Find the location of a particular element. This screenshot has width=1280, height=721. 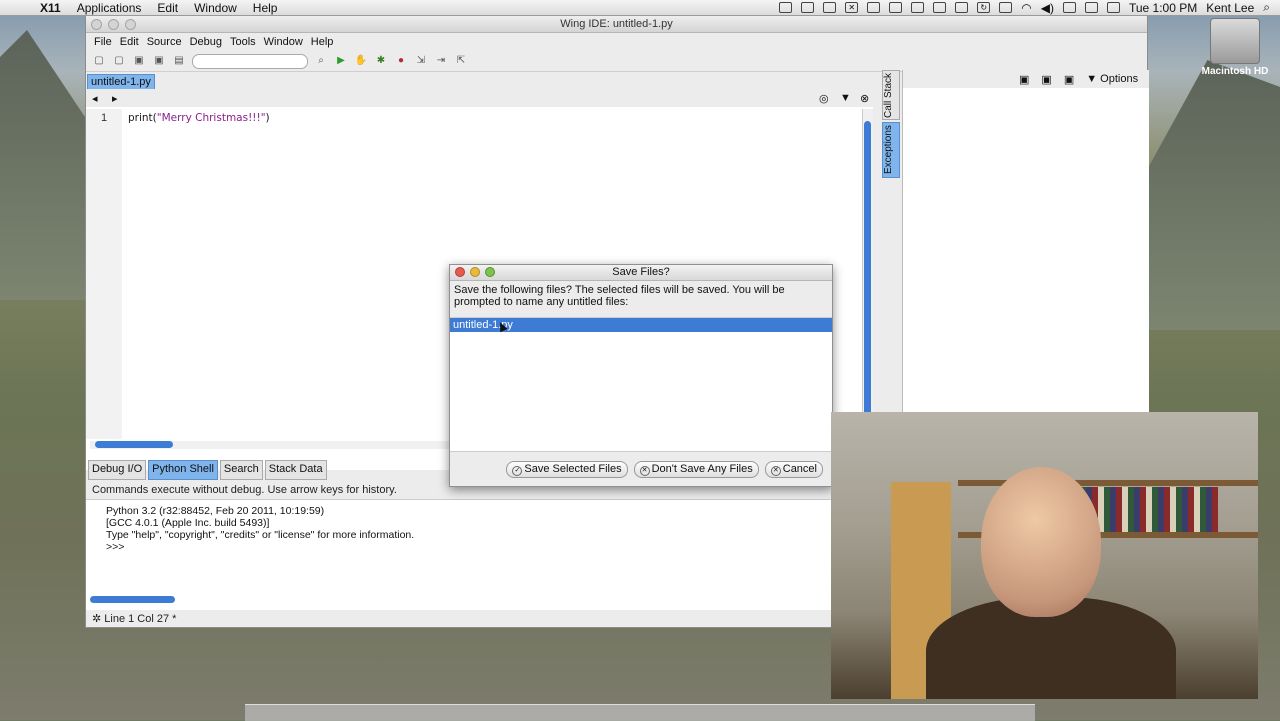

code-line: print("Merry Christmas!!!") is located at coordinates (199, 118).